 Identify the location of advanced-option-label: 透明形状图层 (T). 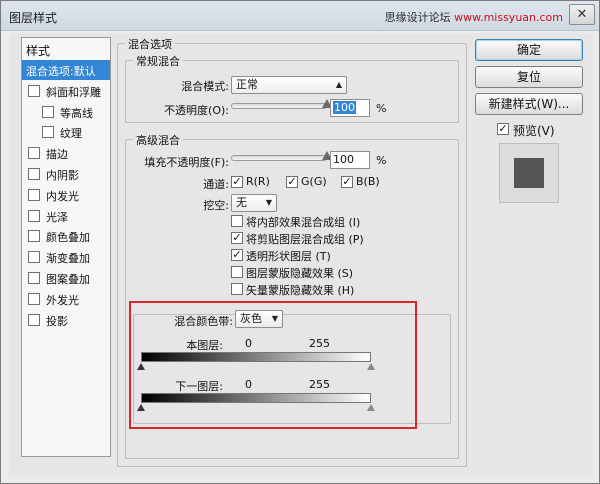
(288, 256).